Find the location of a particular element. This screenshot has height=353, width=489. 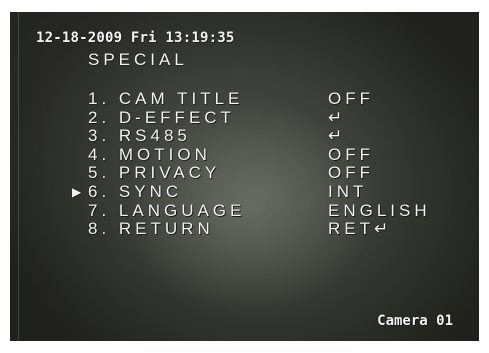

menu-item-label: 5. PRIVACY is located at coordinates (154, 173).